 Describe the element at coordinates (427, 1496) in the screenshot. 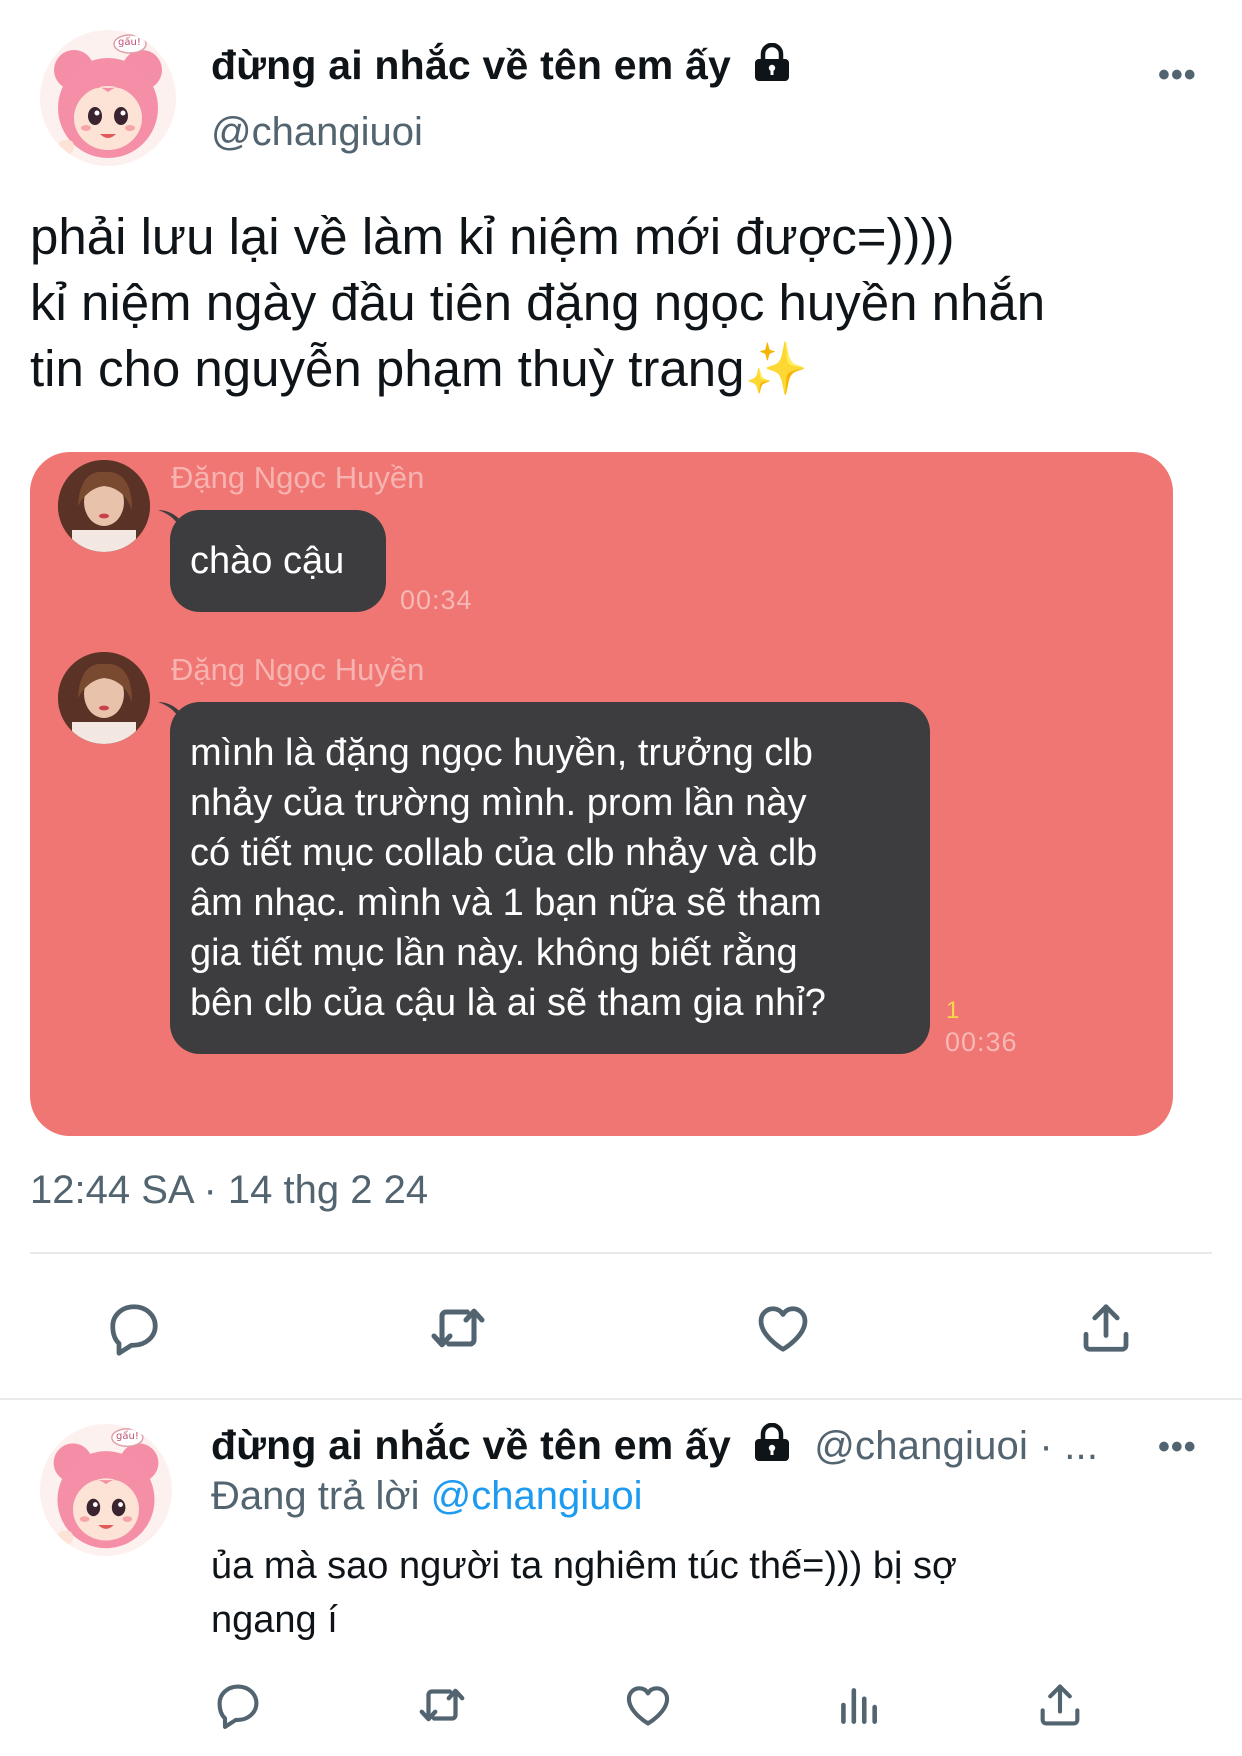

I see `replying-to: Đang trả lời @changiuoi` at that location.